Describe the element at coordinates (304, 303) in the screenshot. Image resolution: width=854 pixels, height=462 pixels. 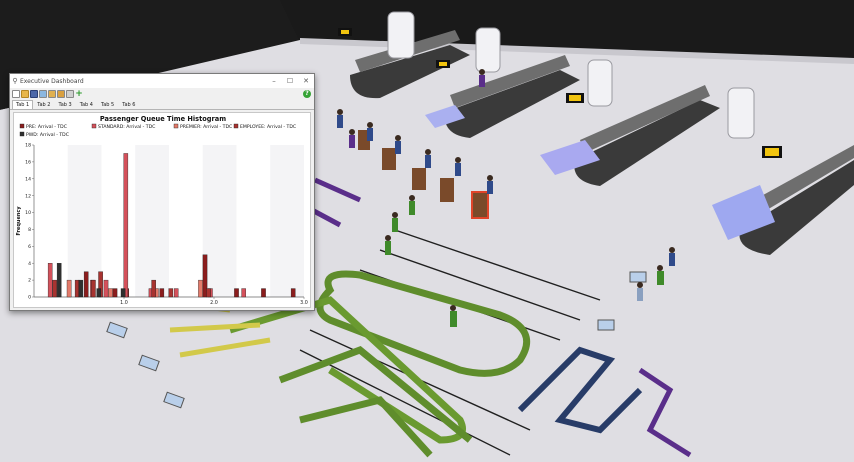
I see `x-tick-label: 3.0` at that location.